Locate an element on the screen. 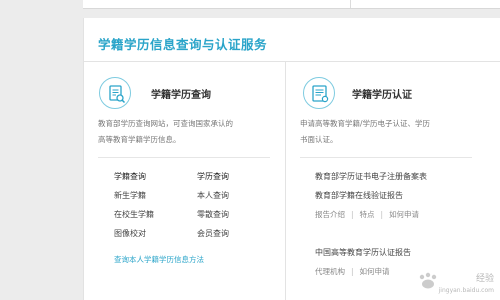 The width and height of the screenshot is (500, 300). column-header-student-status: 学籍查询 is located at coordinates (130, 176).